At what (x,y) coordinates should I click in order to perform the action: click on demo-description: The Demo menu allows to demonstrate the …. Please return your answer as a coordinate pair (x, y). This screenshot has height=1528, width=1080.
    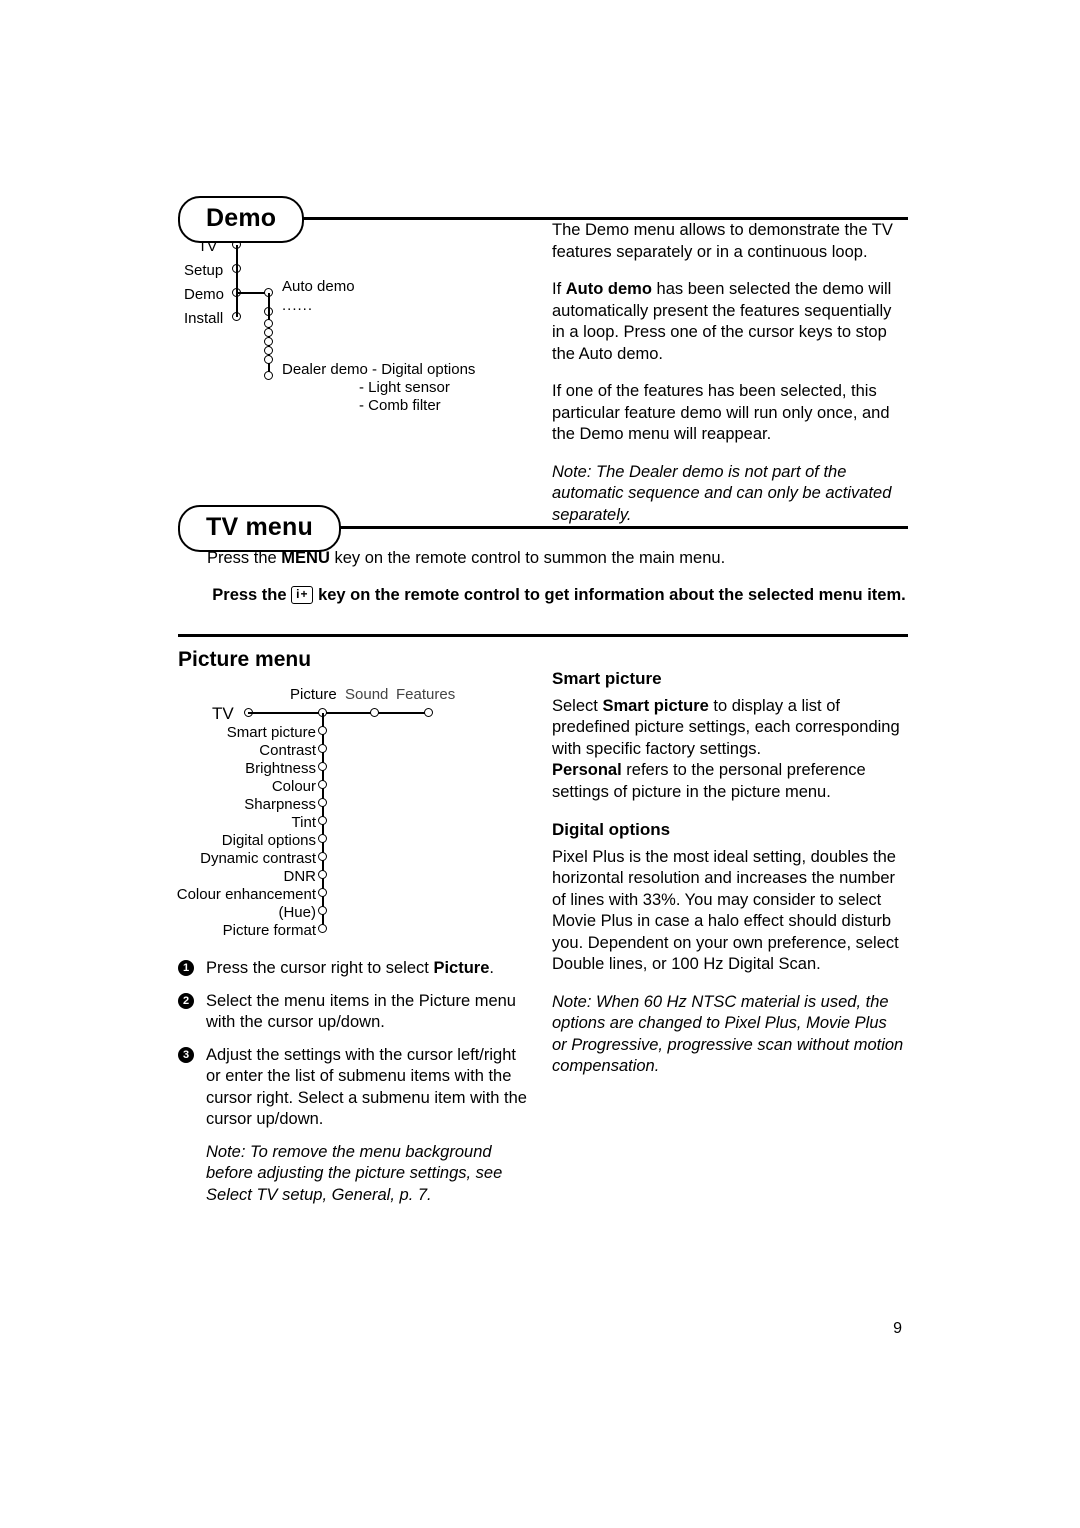
    Looking at the image, I should click on (728, 373).